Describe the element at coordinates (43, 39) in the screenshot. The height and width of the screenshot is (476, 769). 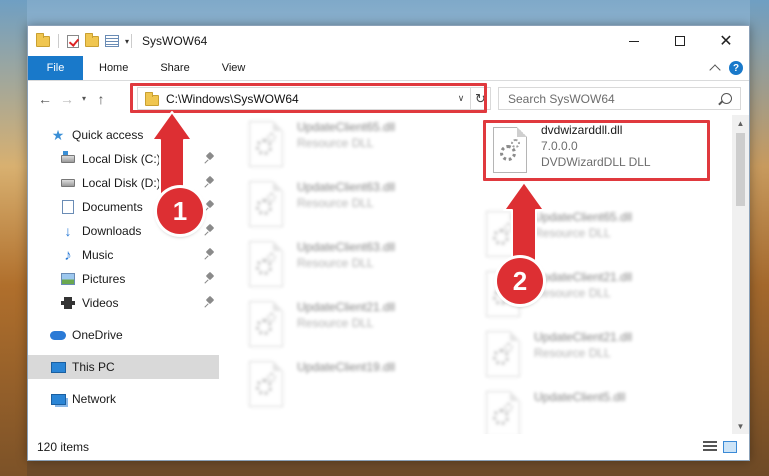
I see `folder-icon` at that location.